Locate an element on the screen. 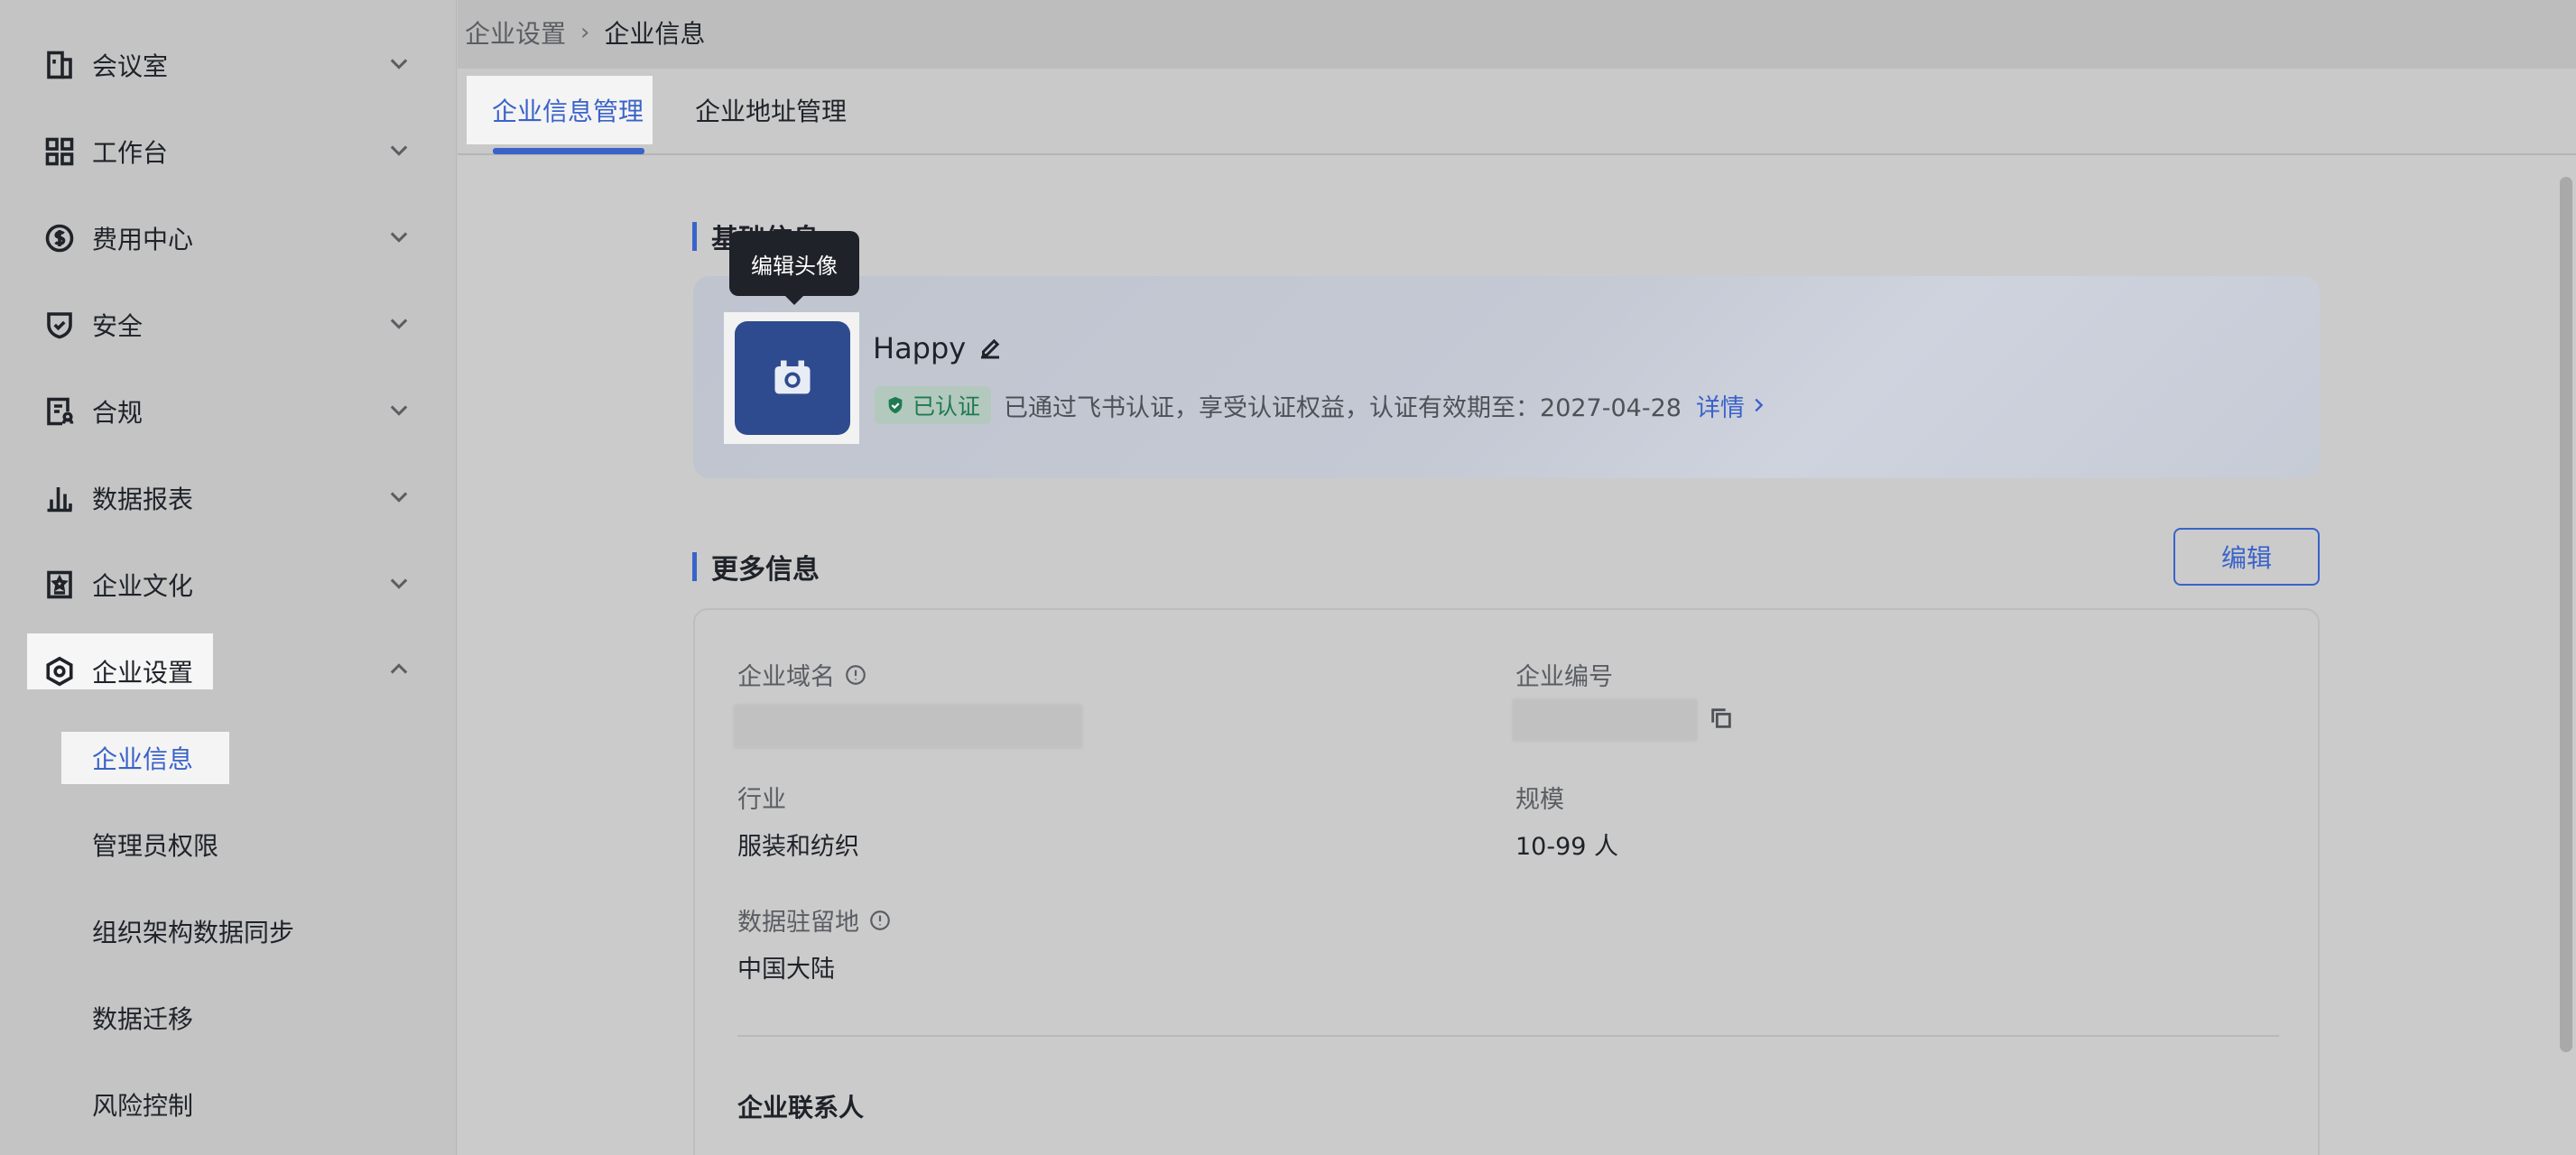  data-residency-label-text: 数据驻留地 is located at coordinates (798, 923).